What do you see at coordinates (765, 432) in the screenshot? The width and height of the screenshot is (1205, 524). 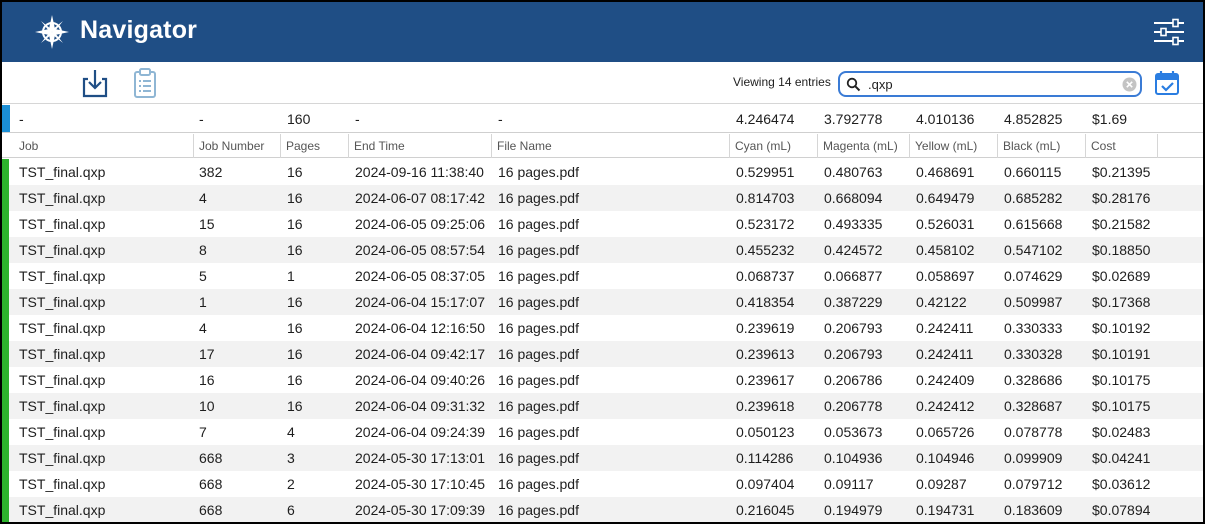 I see `cell-cyan: 0.050123` at bounding box center [765, 432].